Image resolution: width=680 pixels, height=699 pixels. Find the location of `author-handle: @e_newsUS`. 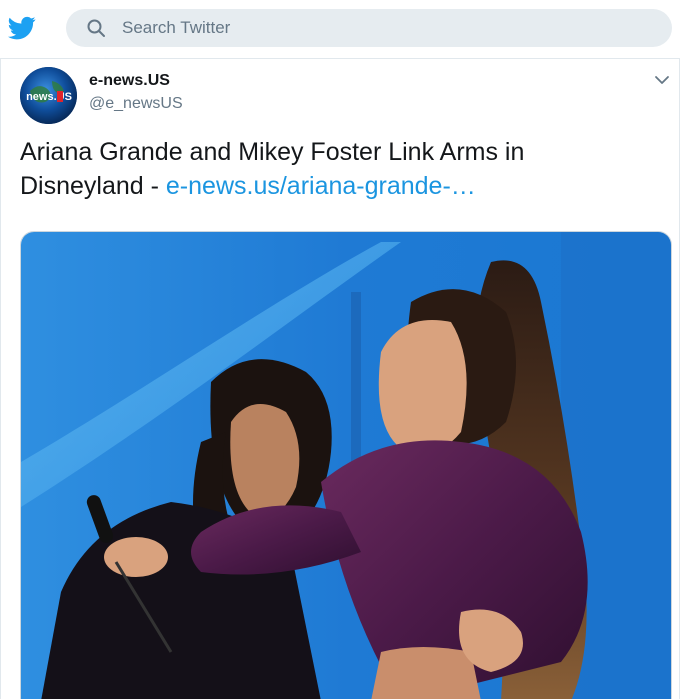

author-handle: @e_newsUS is located at coordinates (136, 104).